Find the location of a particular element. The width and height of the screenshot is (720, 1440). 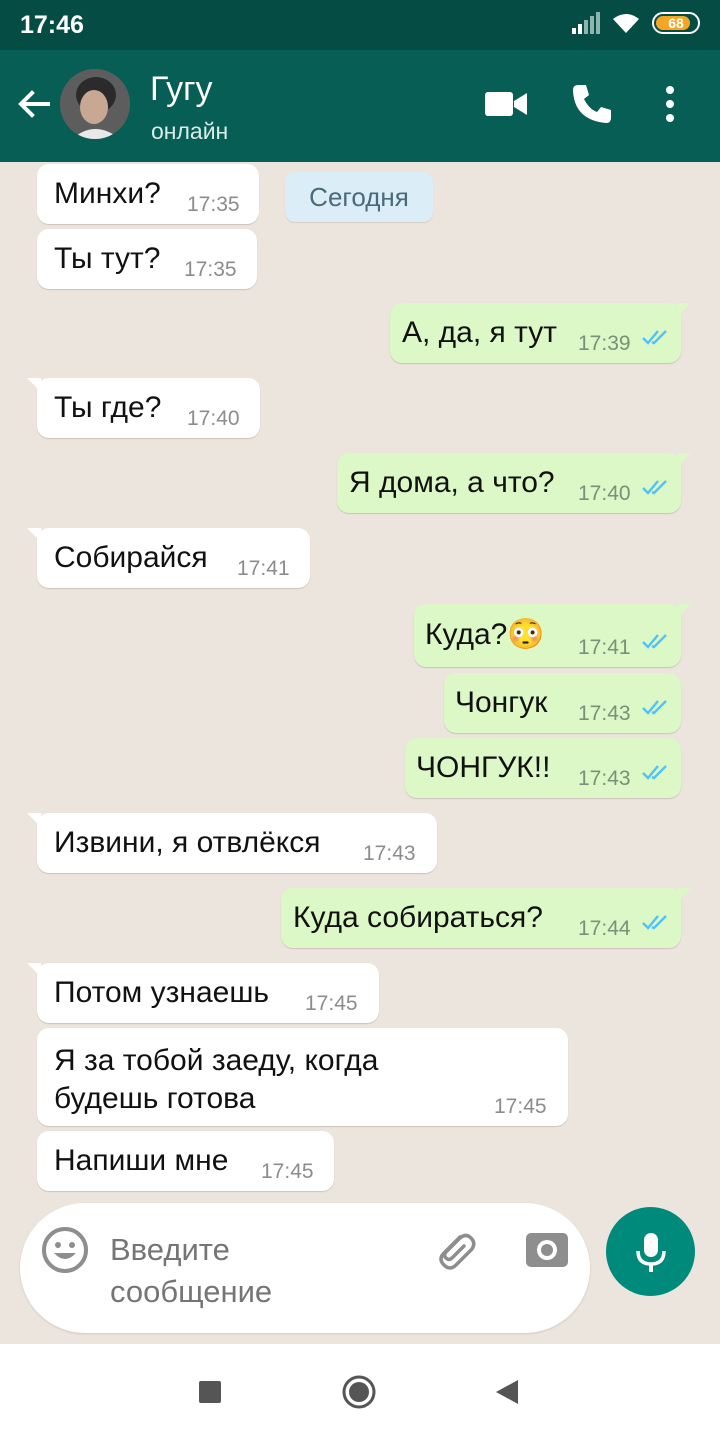

back-arrow-icon is located at coordinates (34, 104).